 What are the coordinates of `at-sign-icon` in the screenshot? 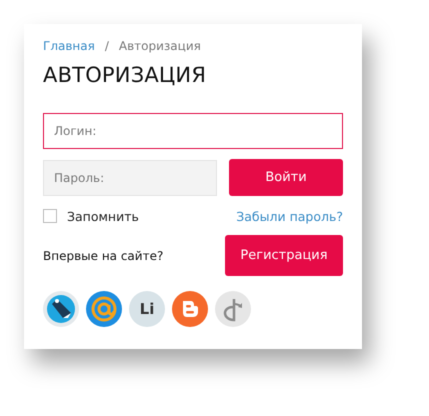 It's located at (104, 309).